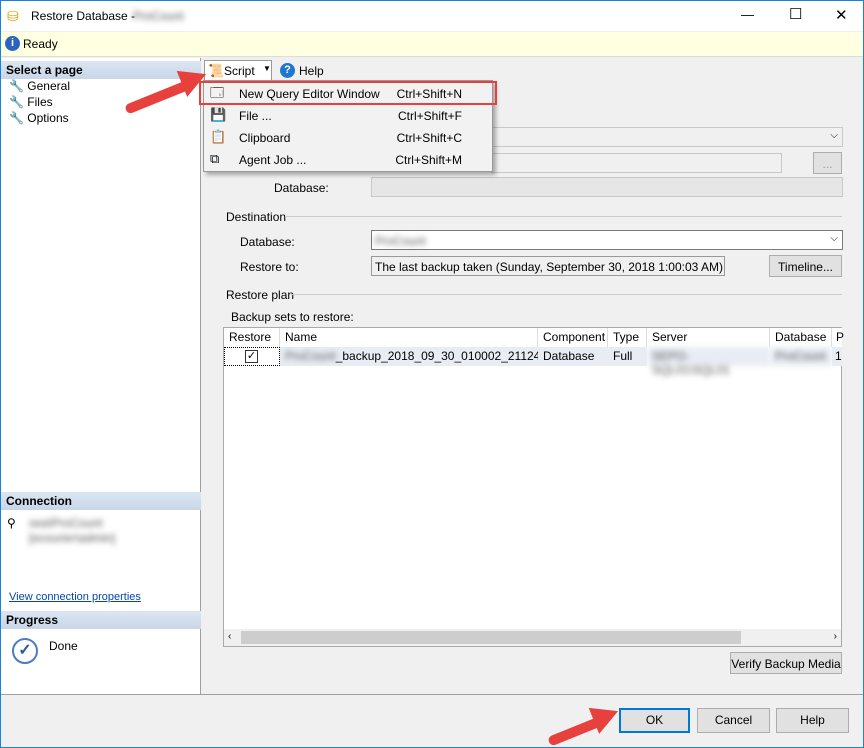 The width and height of the screenshot is (864, 748). Describe the element at coordinates (837, 356) in the screenshot. I see `table-cell-p: 1` at that location.